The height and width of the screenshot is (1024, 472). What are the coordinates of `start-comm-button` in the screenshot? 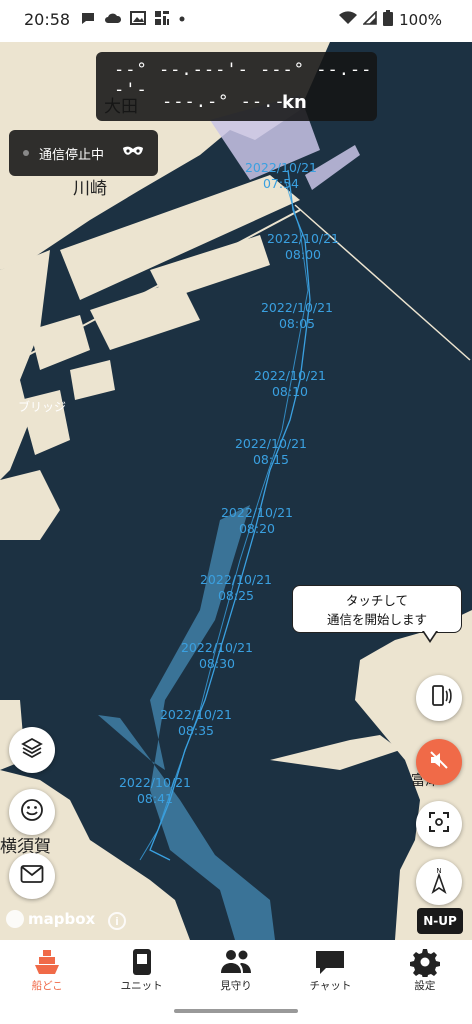 It's located at (439, 698).